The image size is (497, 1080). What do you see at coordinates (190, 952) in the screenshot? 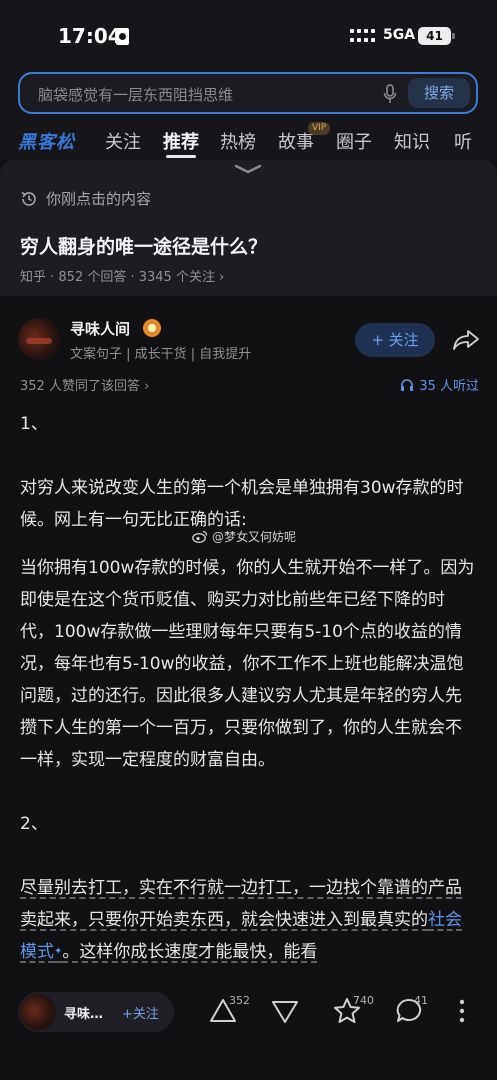
I see `paragraph-text: 。这样你成长速度才能最快，能看` at bounding box center [190, 952].